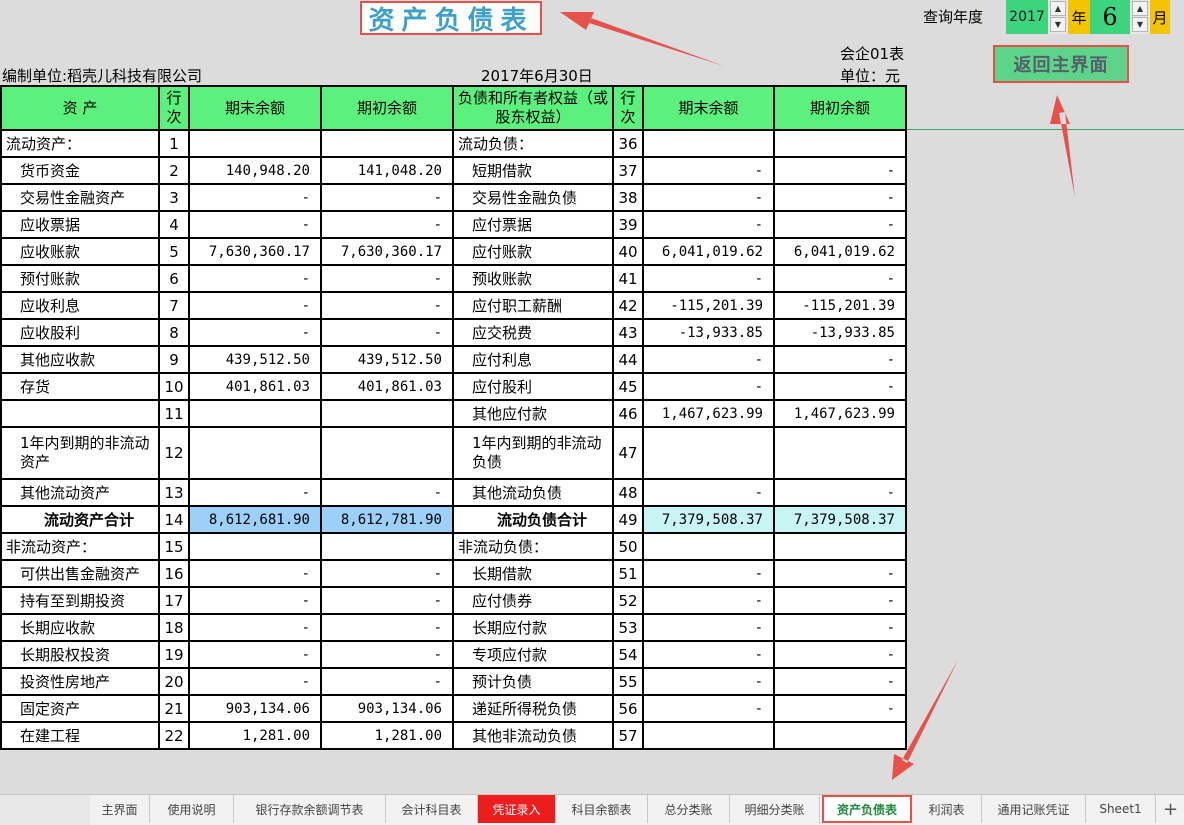 The image size is (1184, 825). Describe the element at coordinates (387, 251) in the screenshot. I see `asset-begin-balance-cell: 7,630,360.17` at that location.